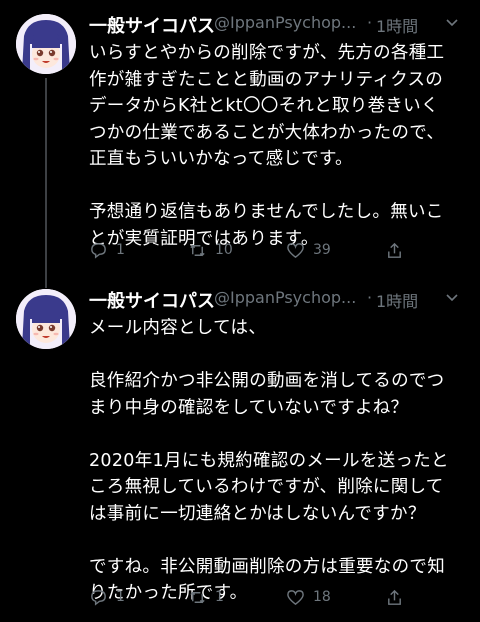 This screenshot has width=480, height=622. Describe the element at coordinates (210, 250) in the screenshot. I see `retweet-button: 10` at that location.